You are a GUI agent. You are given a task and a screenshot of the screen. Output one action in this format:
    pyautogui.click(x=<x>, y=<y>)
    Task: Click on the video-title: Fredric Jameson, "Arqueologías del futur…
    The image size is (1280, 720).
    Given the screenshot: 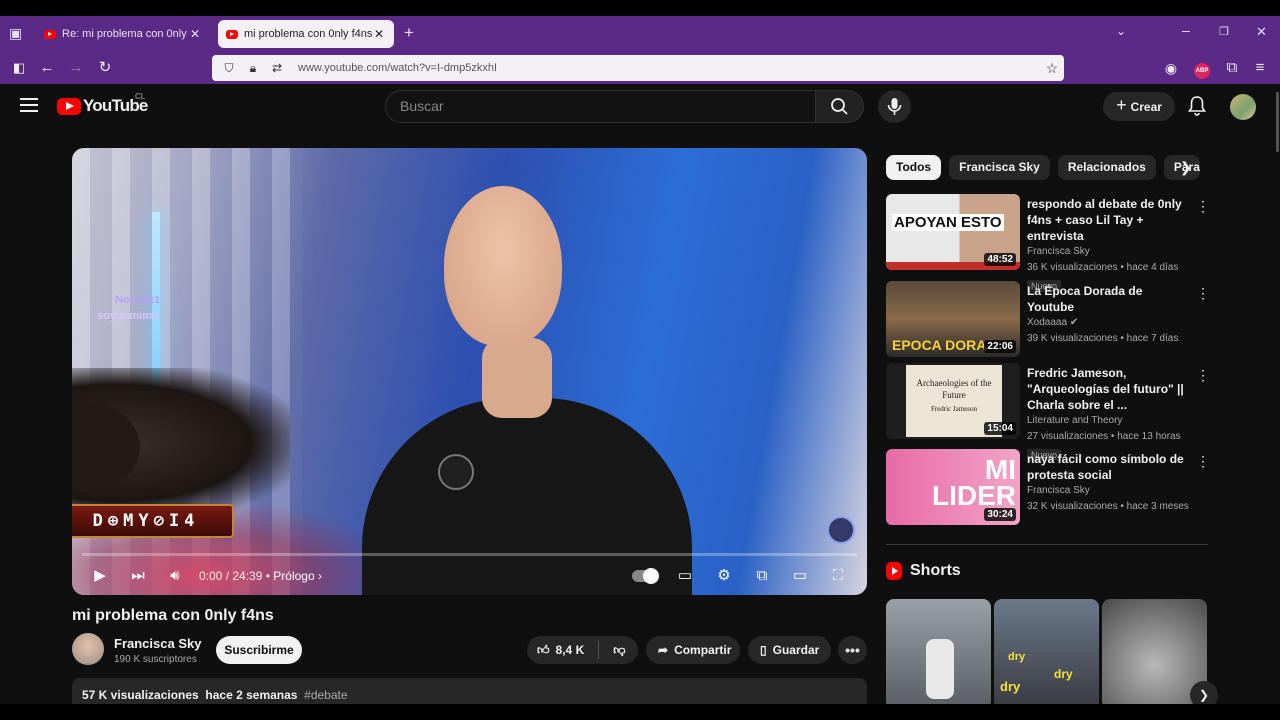 What is the action you would take?
    pyautogui.click(x=1109, y=389)
    